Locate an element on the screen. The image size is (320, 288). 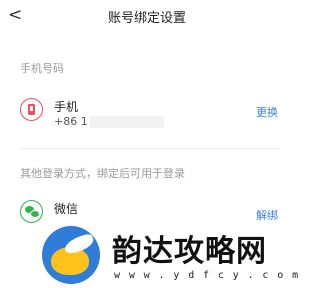
wechat-binding-row: 微信 解绑 is located at coordinates (147, 213).